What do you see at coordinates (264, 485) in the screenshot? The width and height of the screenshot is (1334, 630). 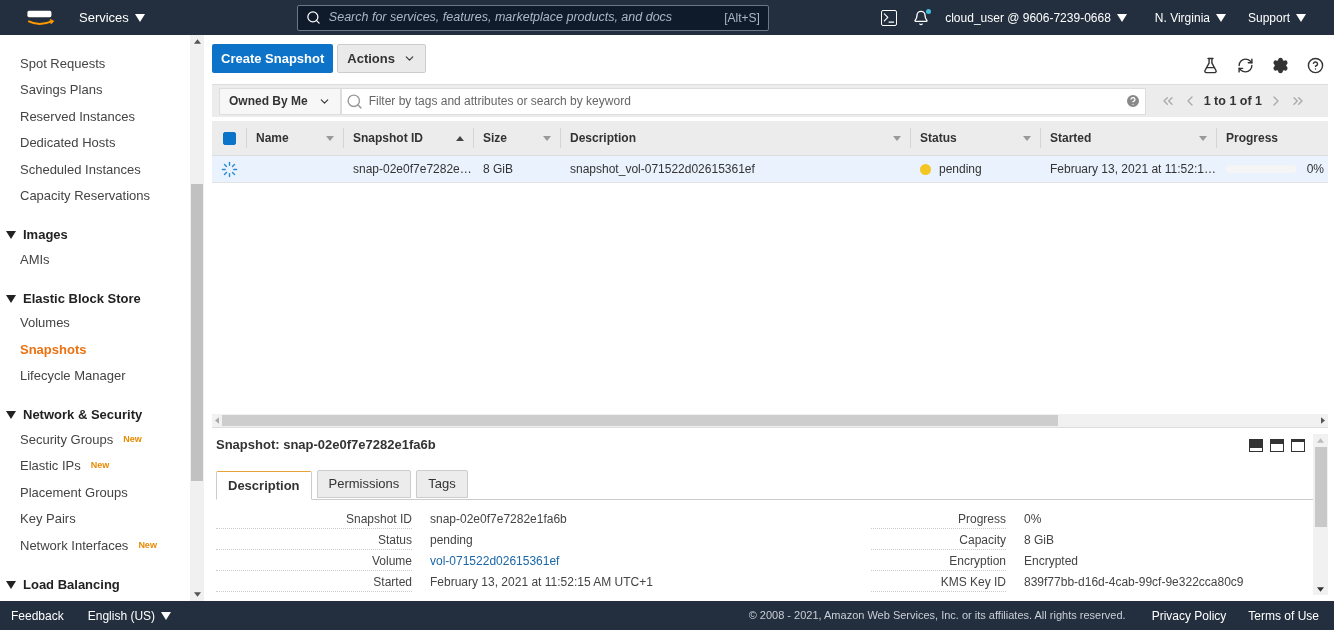 I see `detail-tab: Description` at bounding box center [264, 485].